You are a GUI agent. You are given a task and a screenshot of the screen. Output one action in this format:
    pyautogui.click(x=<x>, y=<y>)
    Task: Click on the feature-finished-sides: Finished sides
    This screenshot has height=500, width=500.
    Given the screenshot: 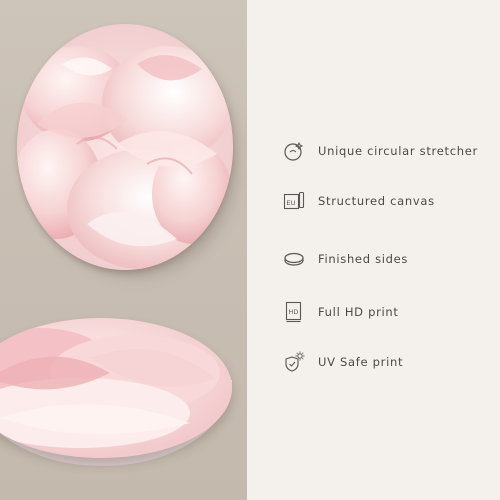 What is the action you would take?
    pyautogui.click(x=345, y=259)
    